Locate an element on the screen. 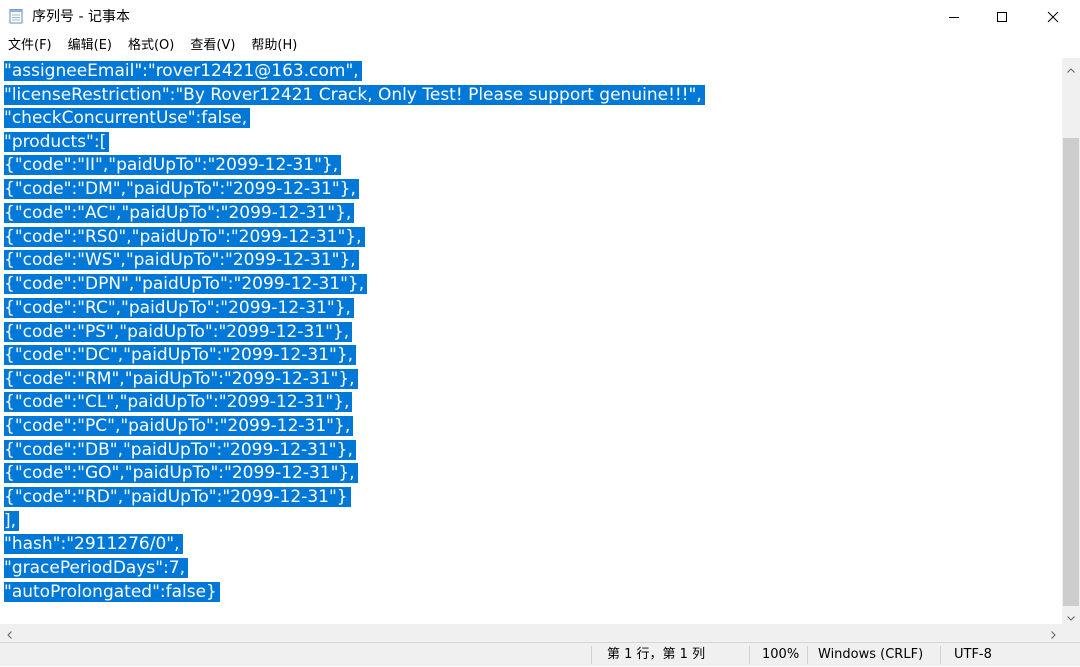 The image size is (1080, 667). editor-line: {"code":"CL","paidUpTo":"2099-12-31"}, is located at coordinates (178, 402).